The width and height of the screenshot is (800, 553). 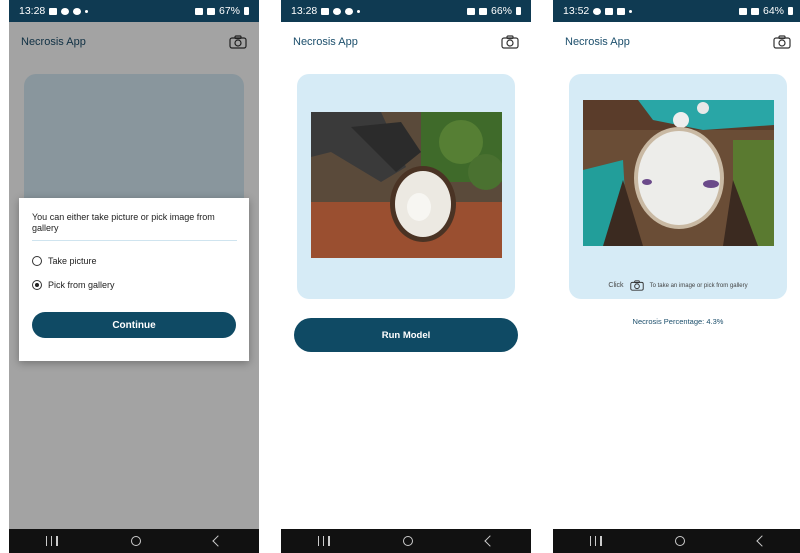 What do you see at coordinates (616, 285) in the screenshot?
I see `hint-click-label: Click` at bounding box center [616, 285].